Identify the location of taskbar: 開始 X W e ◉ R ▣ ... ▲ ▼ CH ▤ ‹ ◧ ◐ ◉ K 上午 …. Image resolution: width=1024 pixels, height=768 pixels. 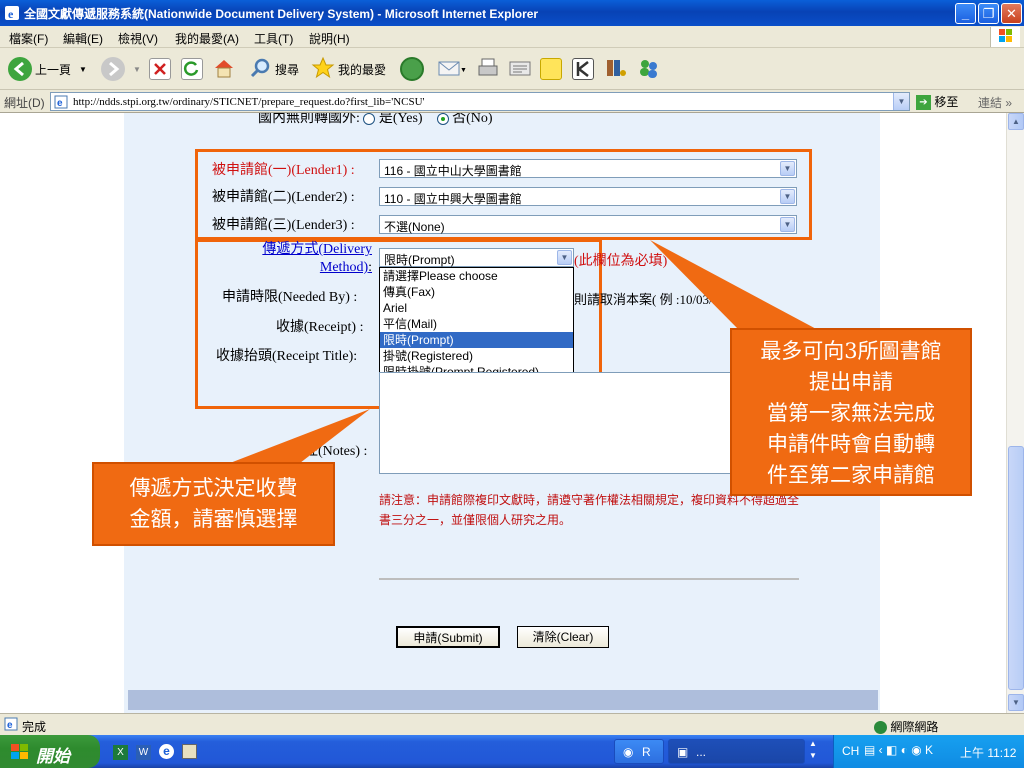
(512, 751).